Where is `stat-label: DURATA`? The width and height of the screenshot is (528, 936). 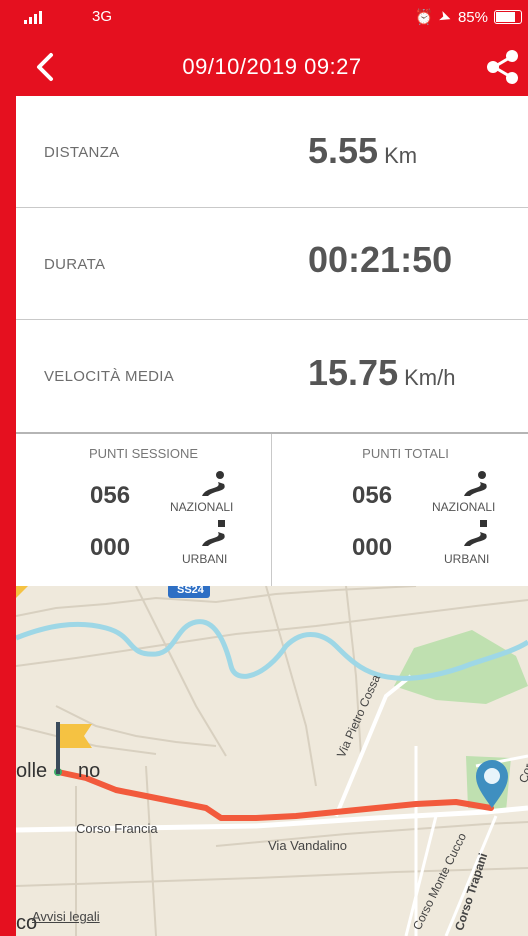 stat-label: DURATA is located at coordinates (75, 264).